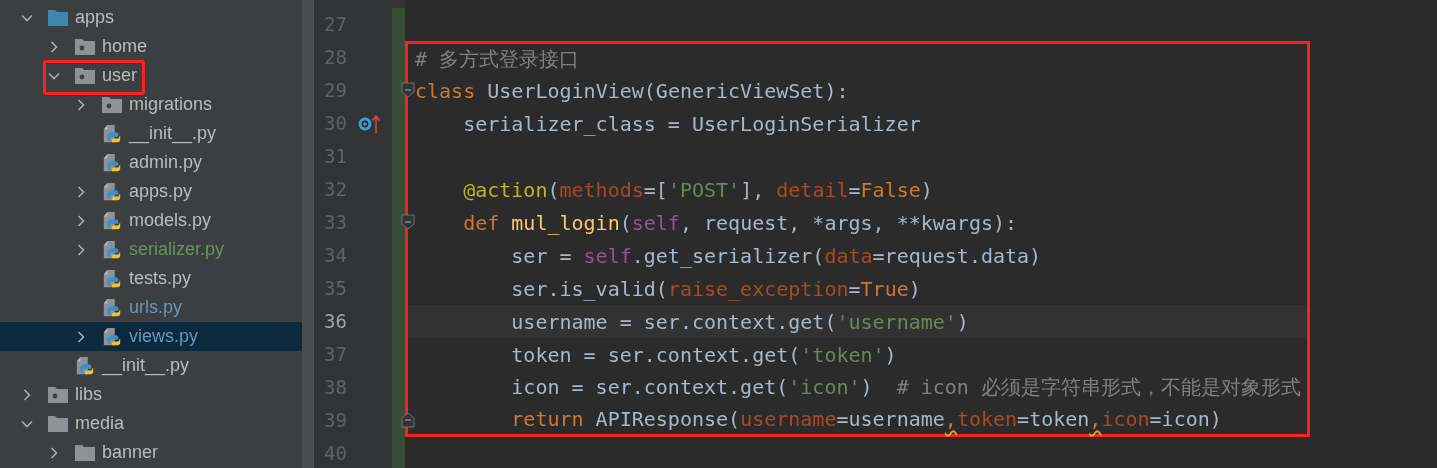 This screenshot has width=1437, height=468. Describe the element at coordinates (100, 423) in the screenshot. I see `tree-item-label: media` at that location.